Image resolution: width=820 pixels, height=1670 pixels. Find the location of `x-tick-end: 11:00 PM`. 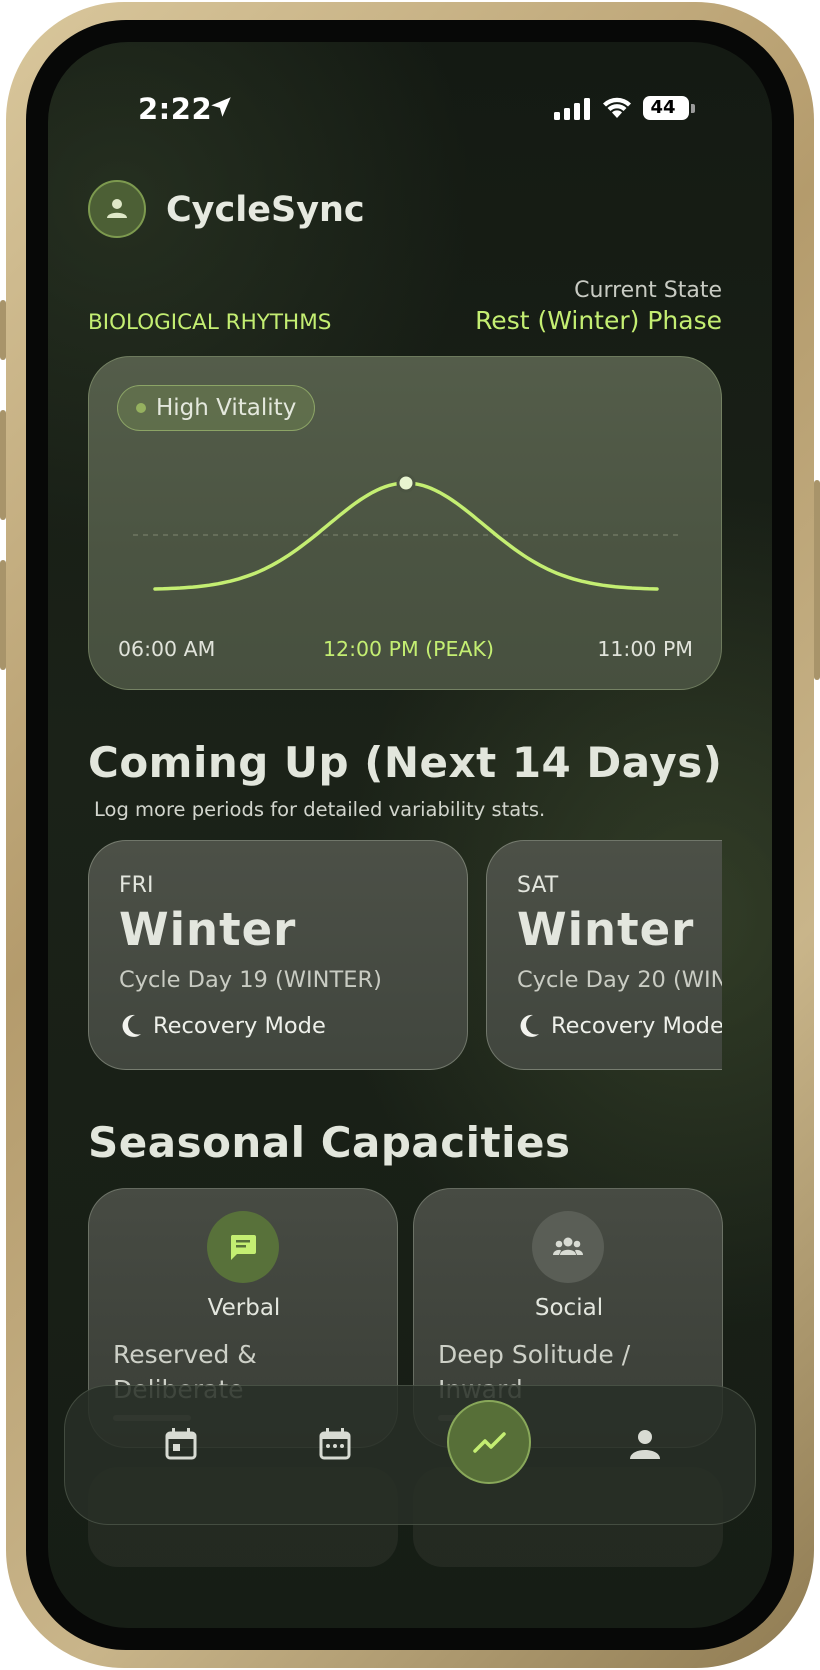

x-tick-end: 11:00 PM is located at coordinates (645, 649).